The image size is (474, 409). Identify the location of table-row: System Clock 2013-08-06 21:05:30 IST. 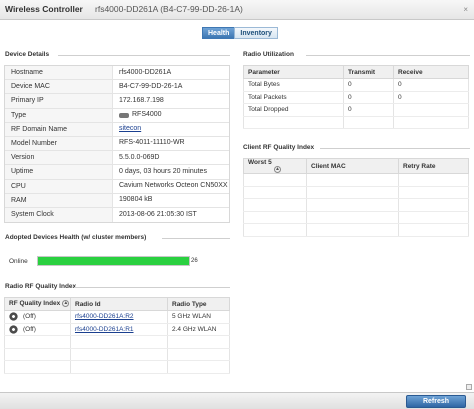
(117, 215).